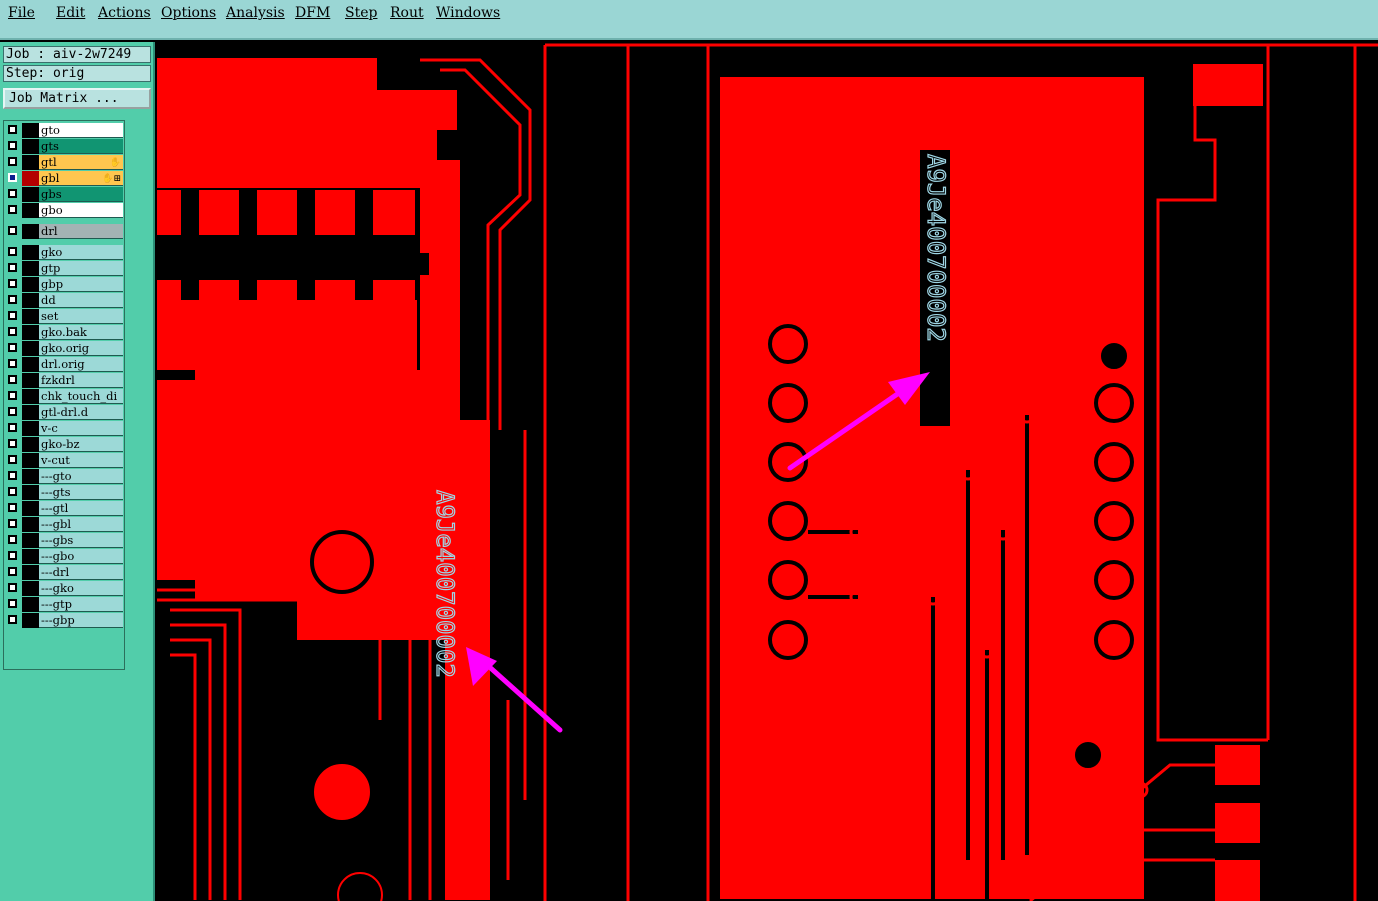 The width and height of the screenshot is (1378, 901). I want to click on layer-row: gbp, so click(64, 284).